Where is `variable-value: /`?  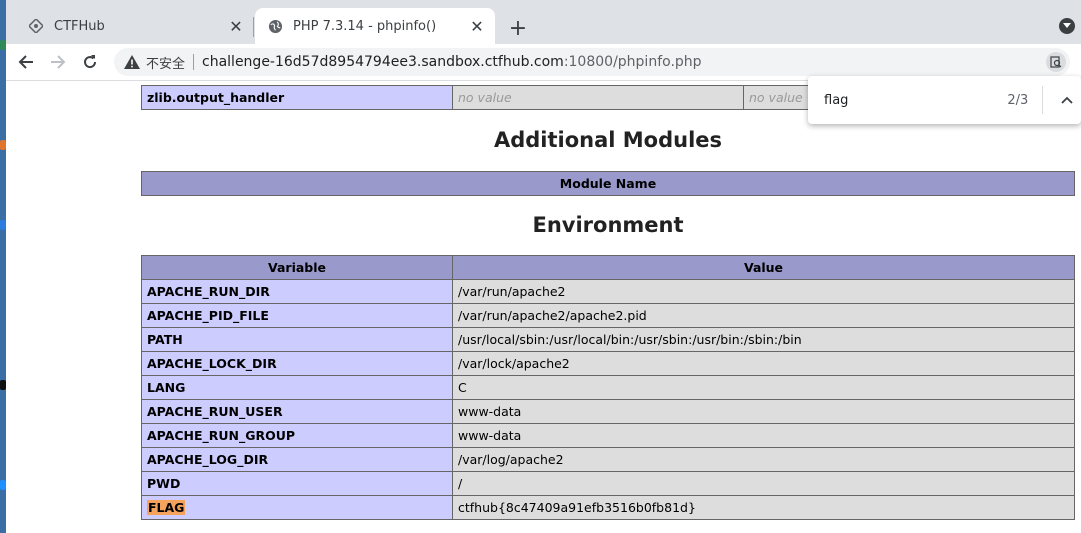 variable-value: / is located at coordinates (763, 483).